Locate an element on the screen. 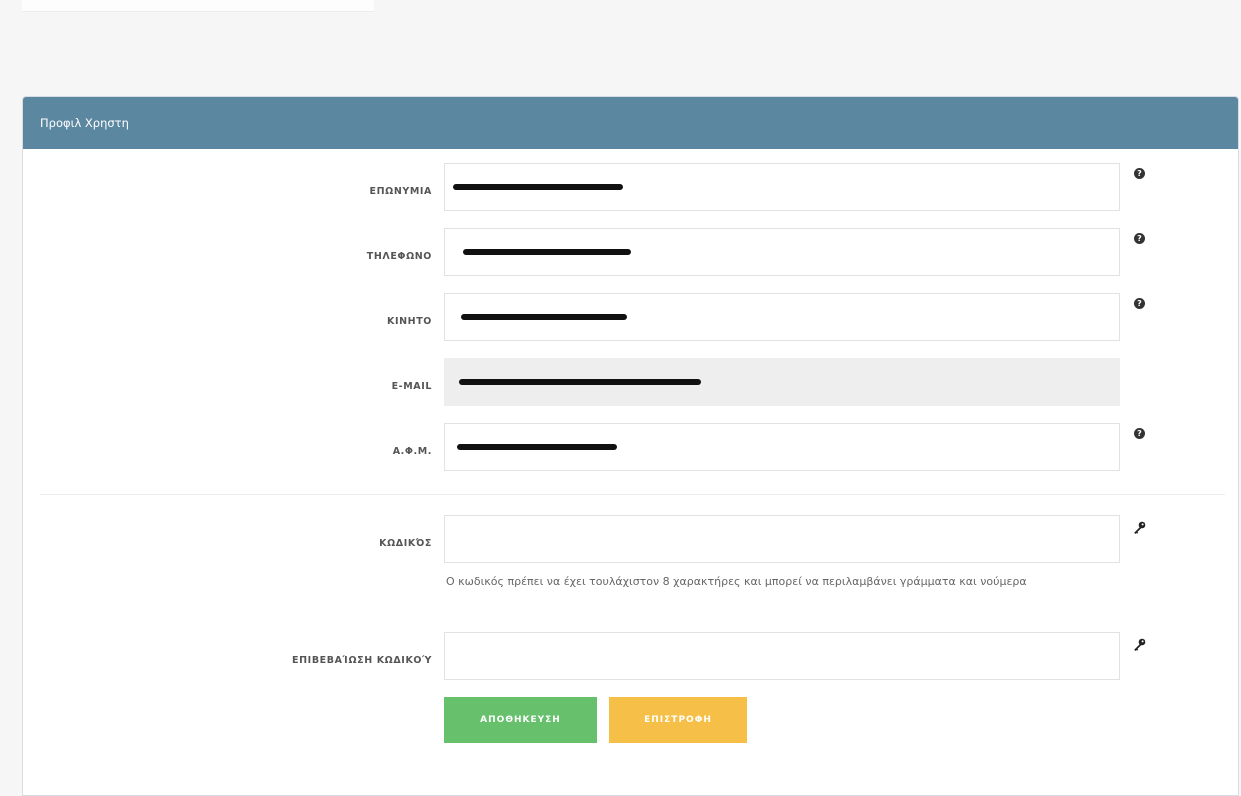 This screenshot has height=796, width=1241. phone-field is located at coordinates (782, 252).